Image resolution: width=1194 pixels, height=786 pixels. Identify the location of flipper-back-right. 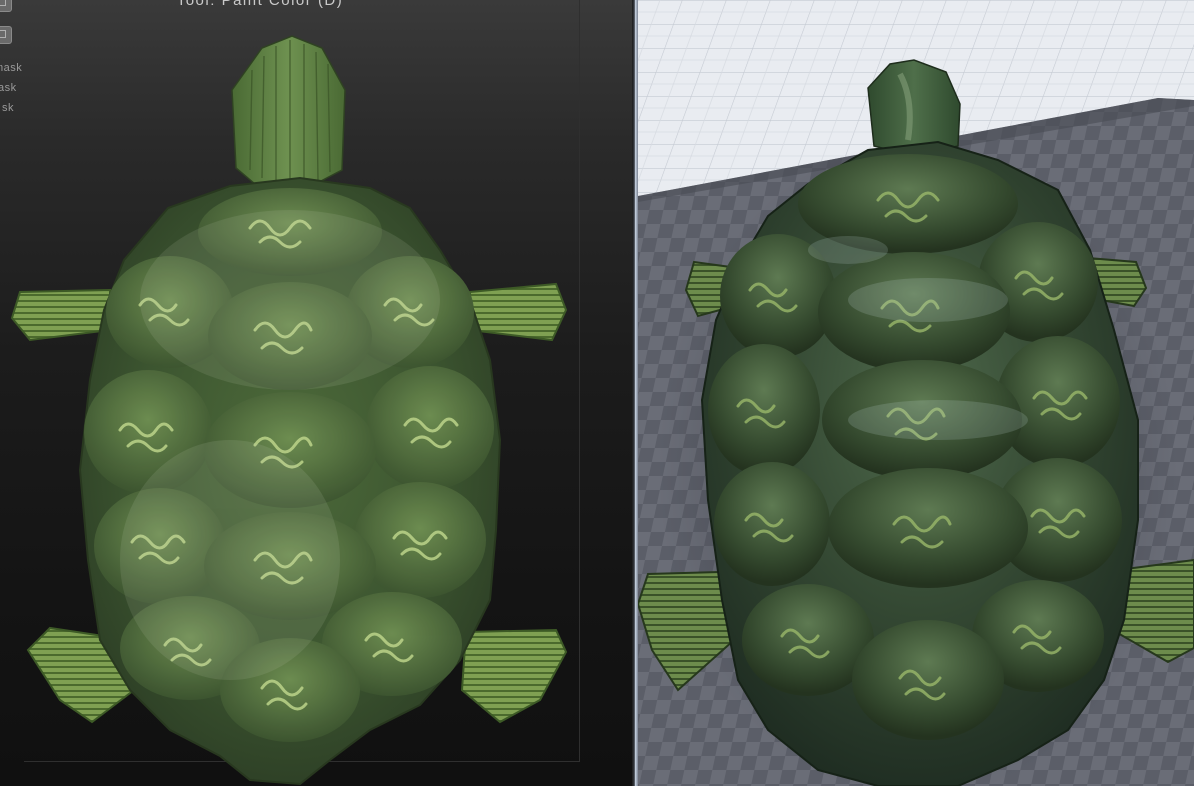
(514, 676).